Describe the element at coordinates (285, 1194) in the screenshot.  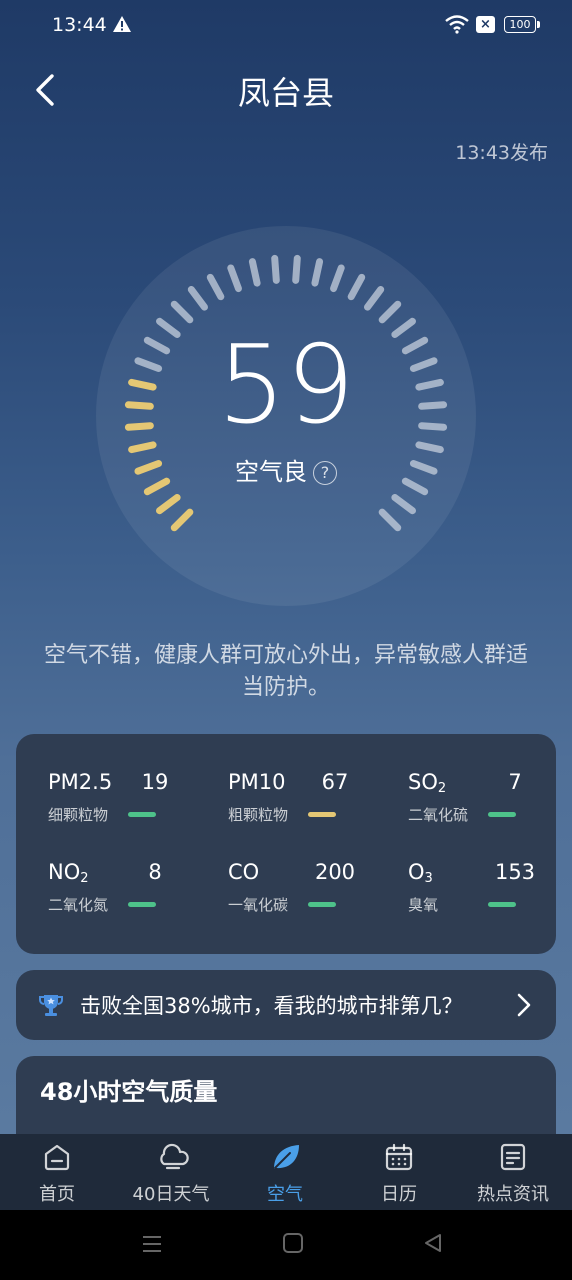
I see `nav-label: 空气` at that location.